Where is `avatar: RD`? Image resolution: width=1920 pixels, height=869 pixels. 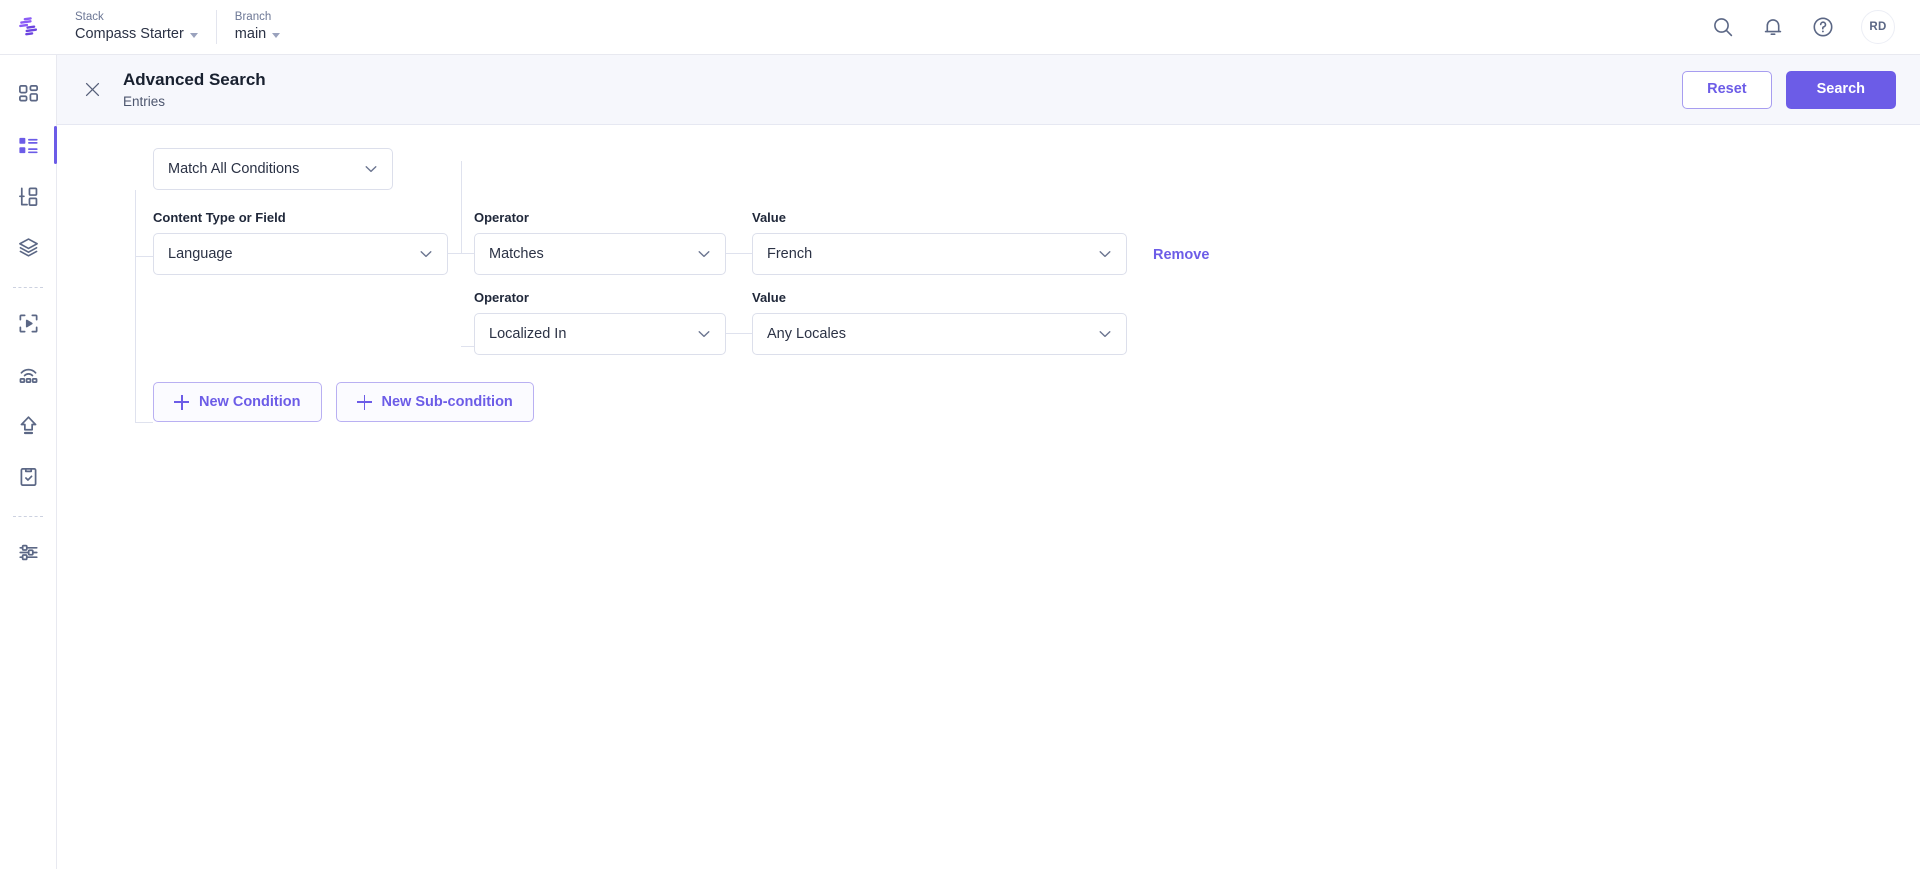 avatar: RD is located at coordinates (1878, 27).